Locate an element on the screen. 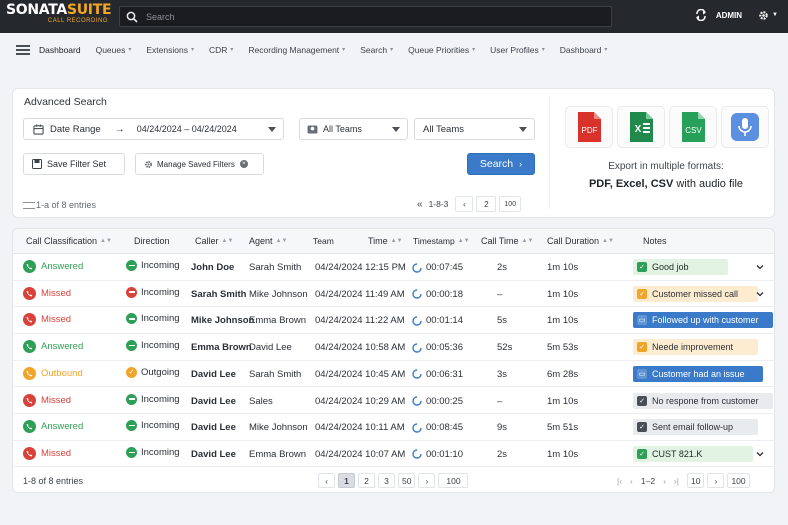  search-button-label: Search is located at coordinates (496, 164).